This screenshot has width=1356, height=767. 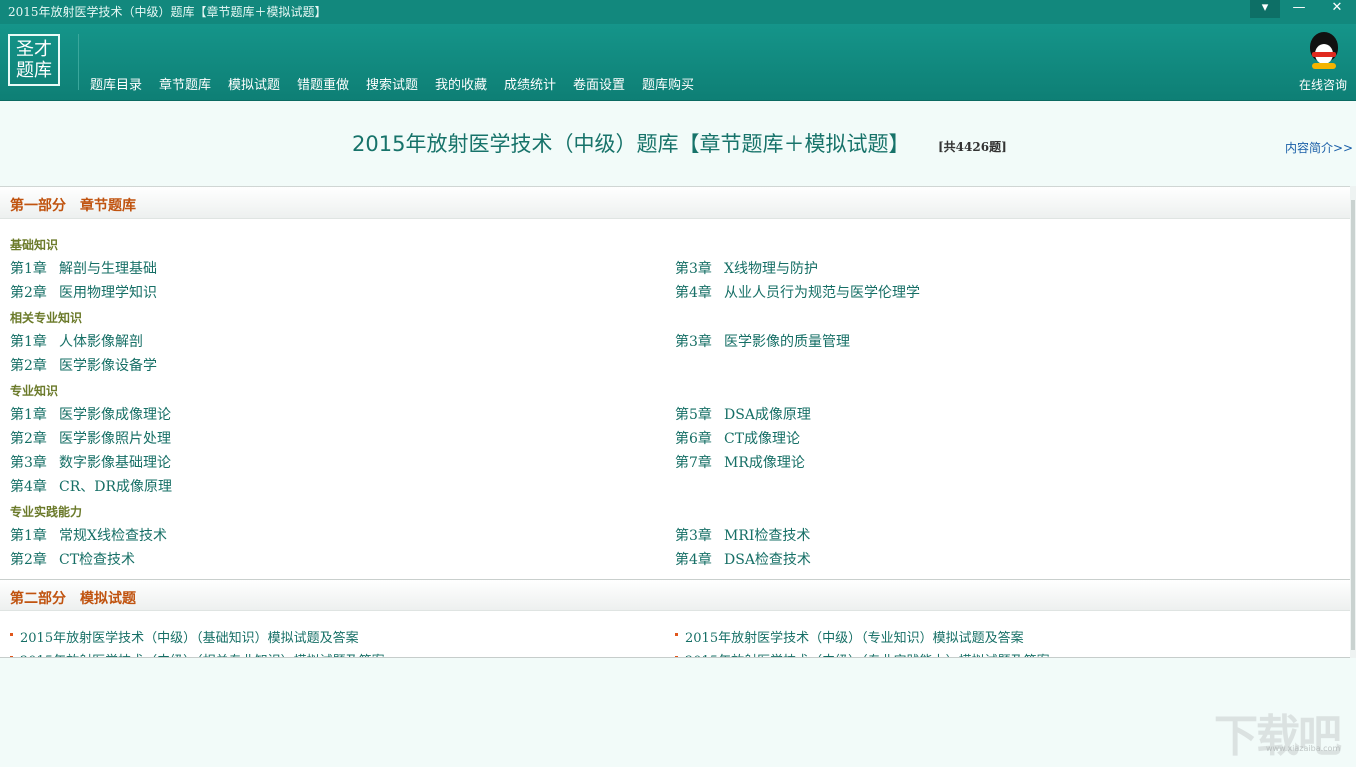 I want to click on watermark-logo: 下载吧 www.xiazaiba.com, so click(x=1282, y=731).